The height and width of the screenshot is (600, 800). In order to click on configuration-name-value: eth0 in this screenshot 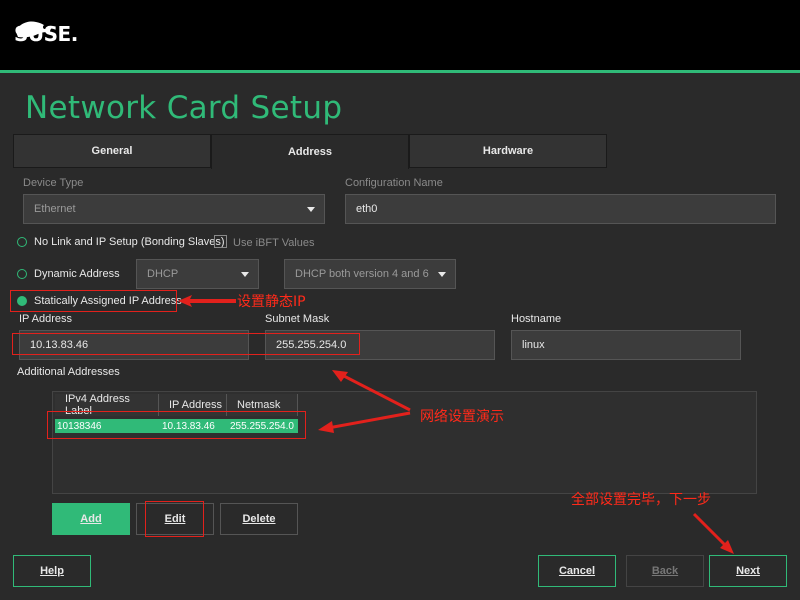, I will do `click(367, 209)`.